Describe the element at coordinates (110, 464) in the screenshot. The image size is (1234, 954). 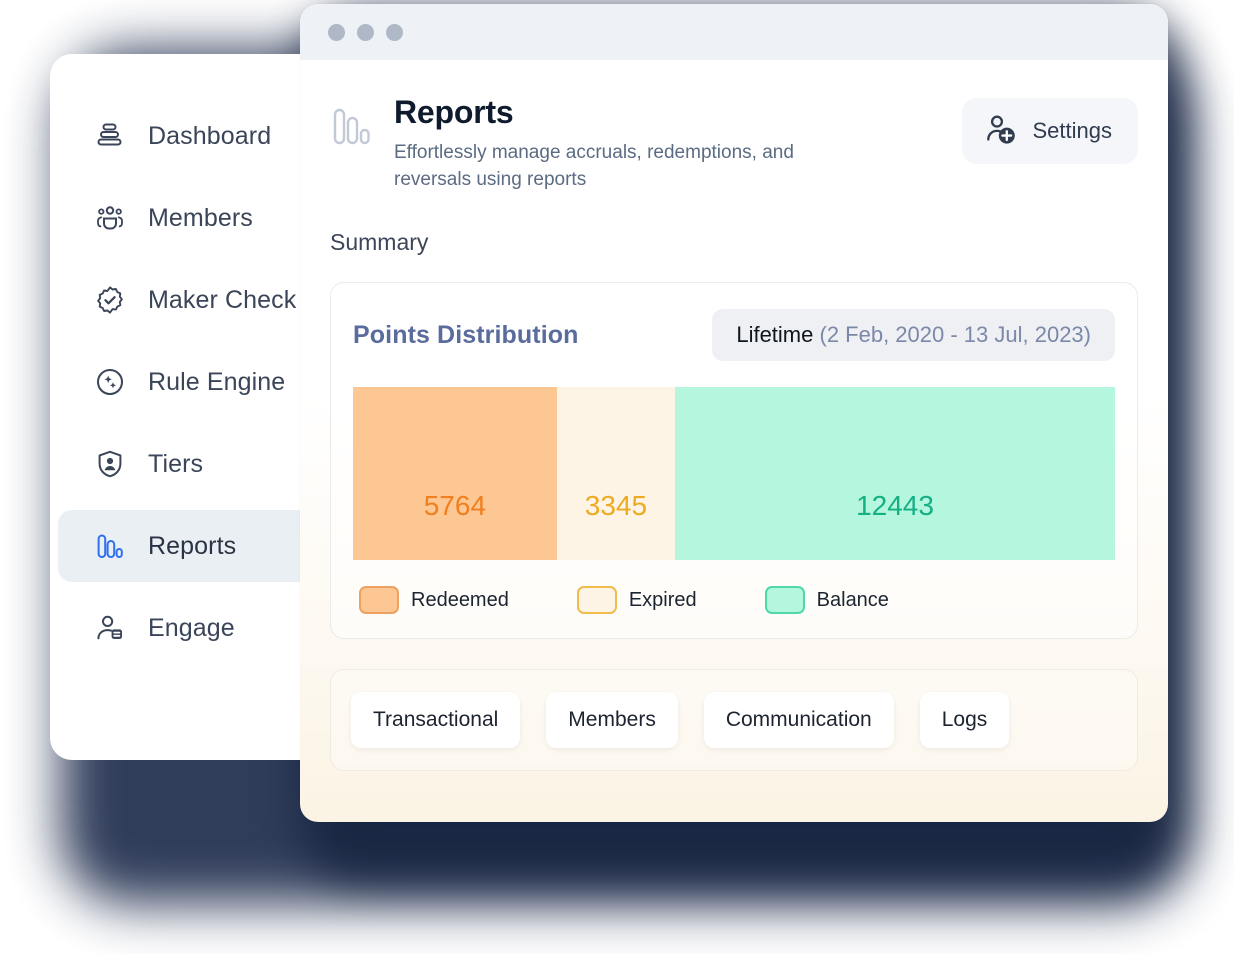
I see `shield-user-icon` at that location.